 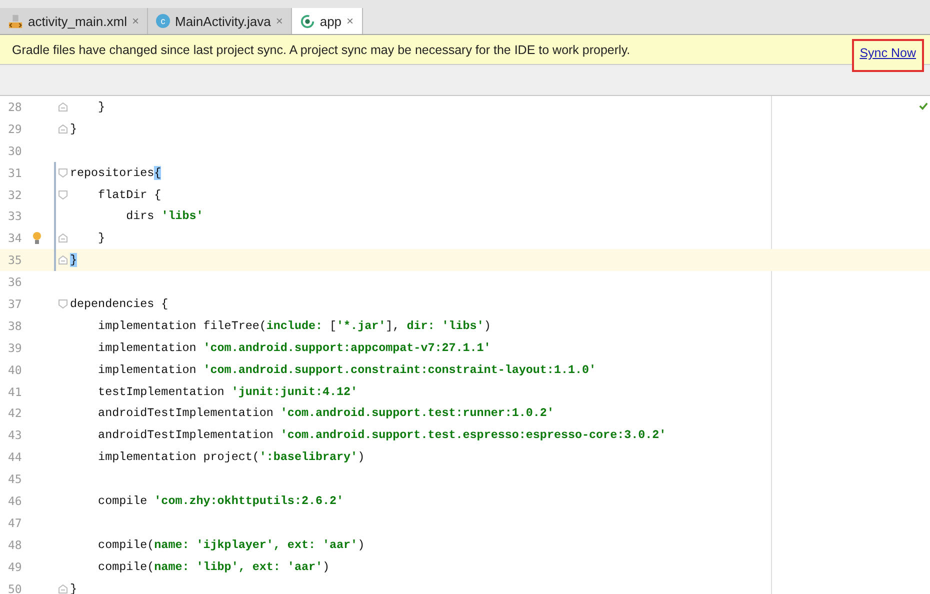 What do you see at coordinates (327, 21) in the screenshot?
I see `editor-tab: app ×` at bounding box center [327, 21].